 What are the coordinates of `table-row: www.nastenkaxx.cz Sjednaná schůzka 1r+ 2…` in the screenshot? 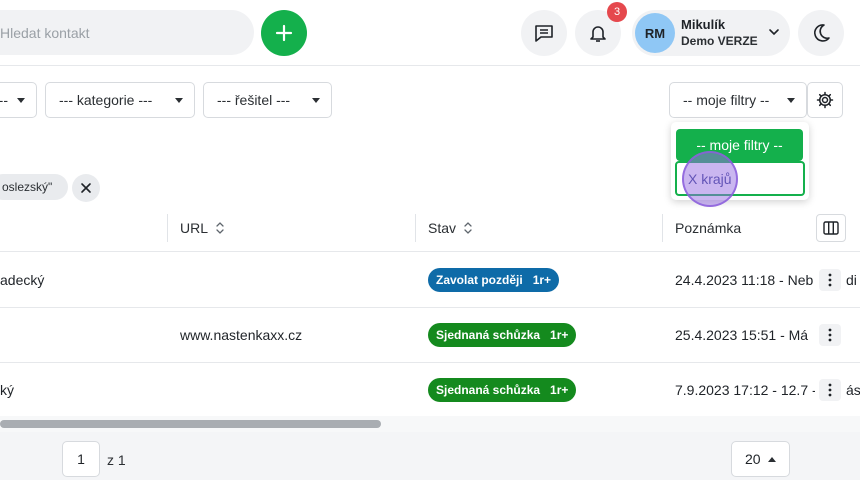 It's located at (430, 335).